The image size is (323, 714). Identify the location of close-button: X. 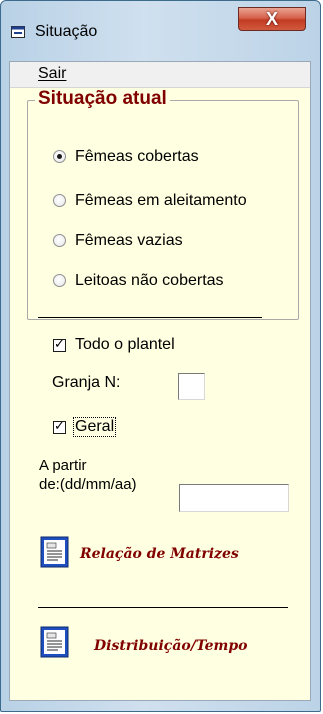
(272, 19).